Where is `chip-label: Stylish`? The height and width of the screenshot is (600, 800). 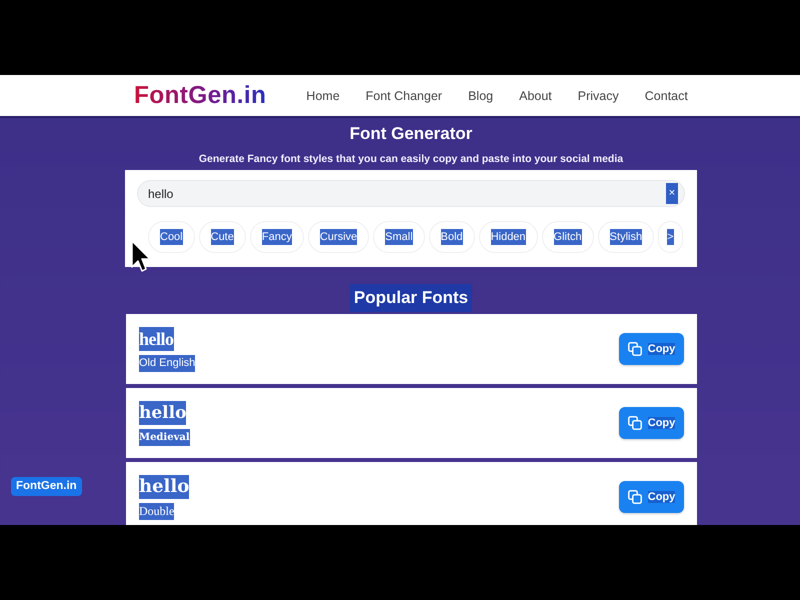
chip-label: Stylish is located at coordinates (626, 237).